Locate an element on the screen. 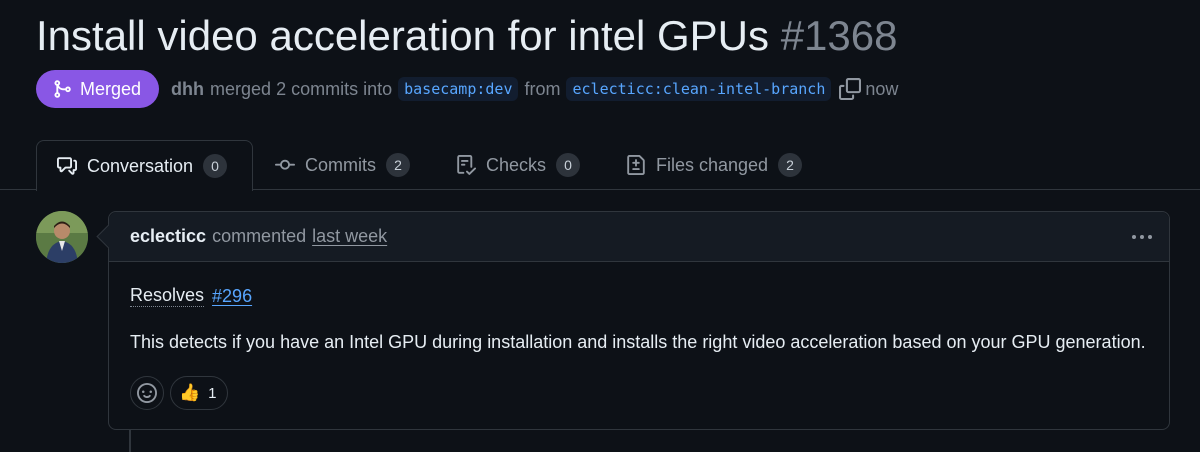  tab-label: Checks is located at coordinates (516, 164).